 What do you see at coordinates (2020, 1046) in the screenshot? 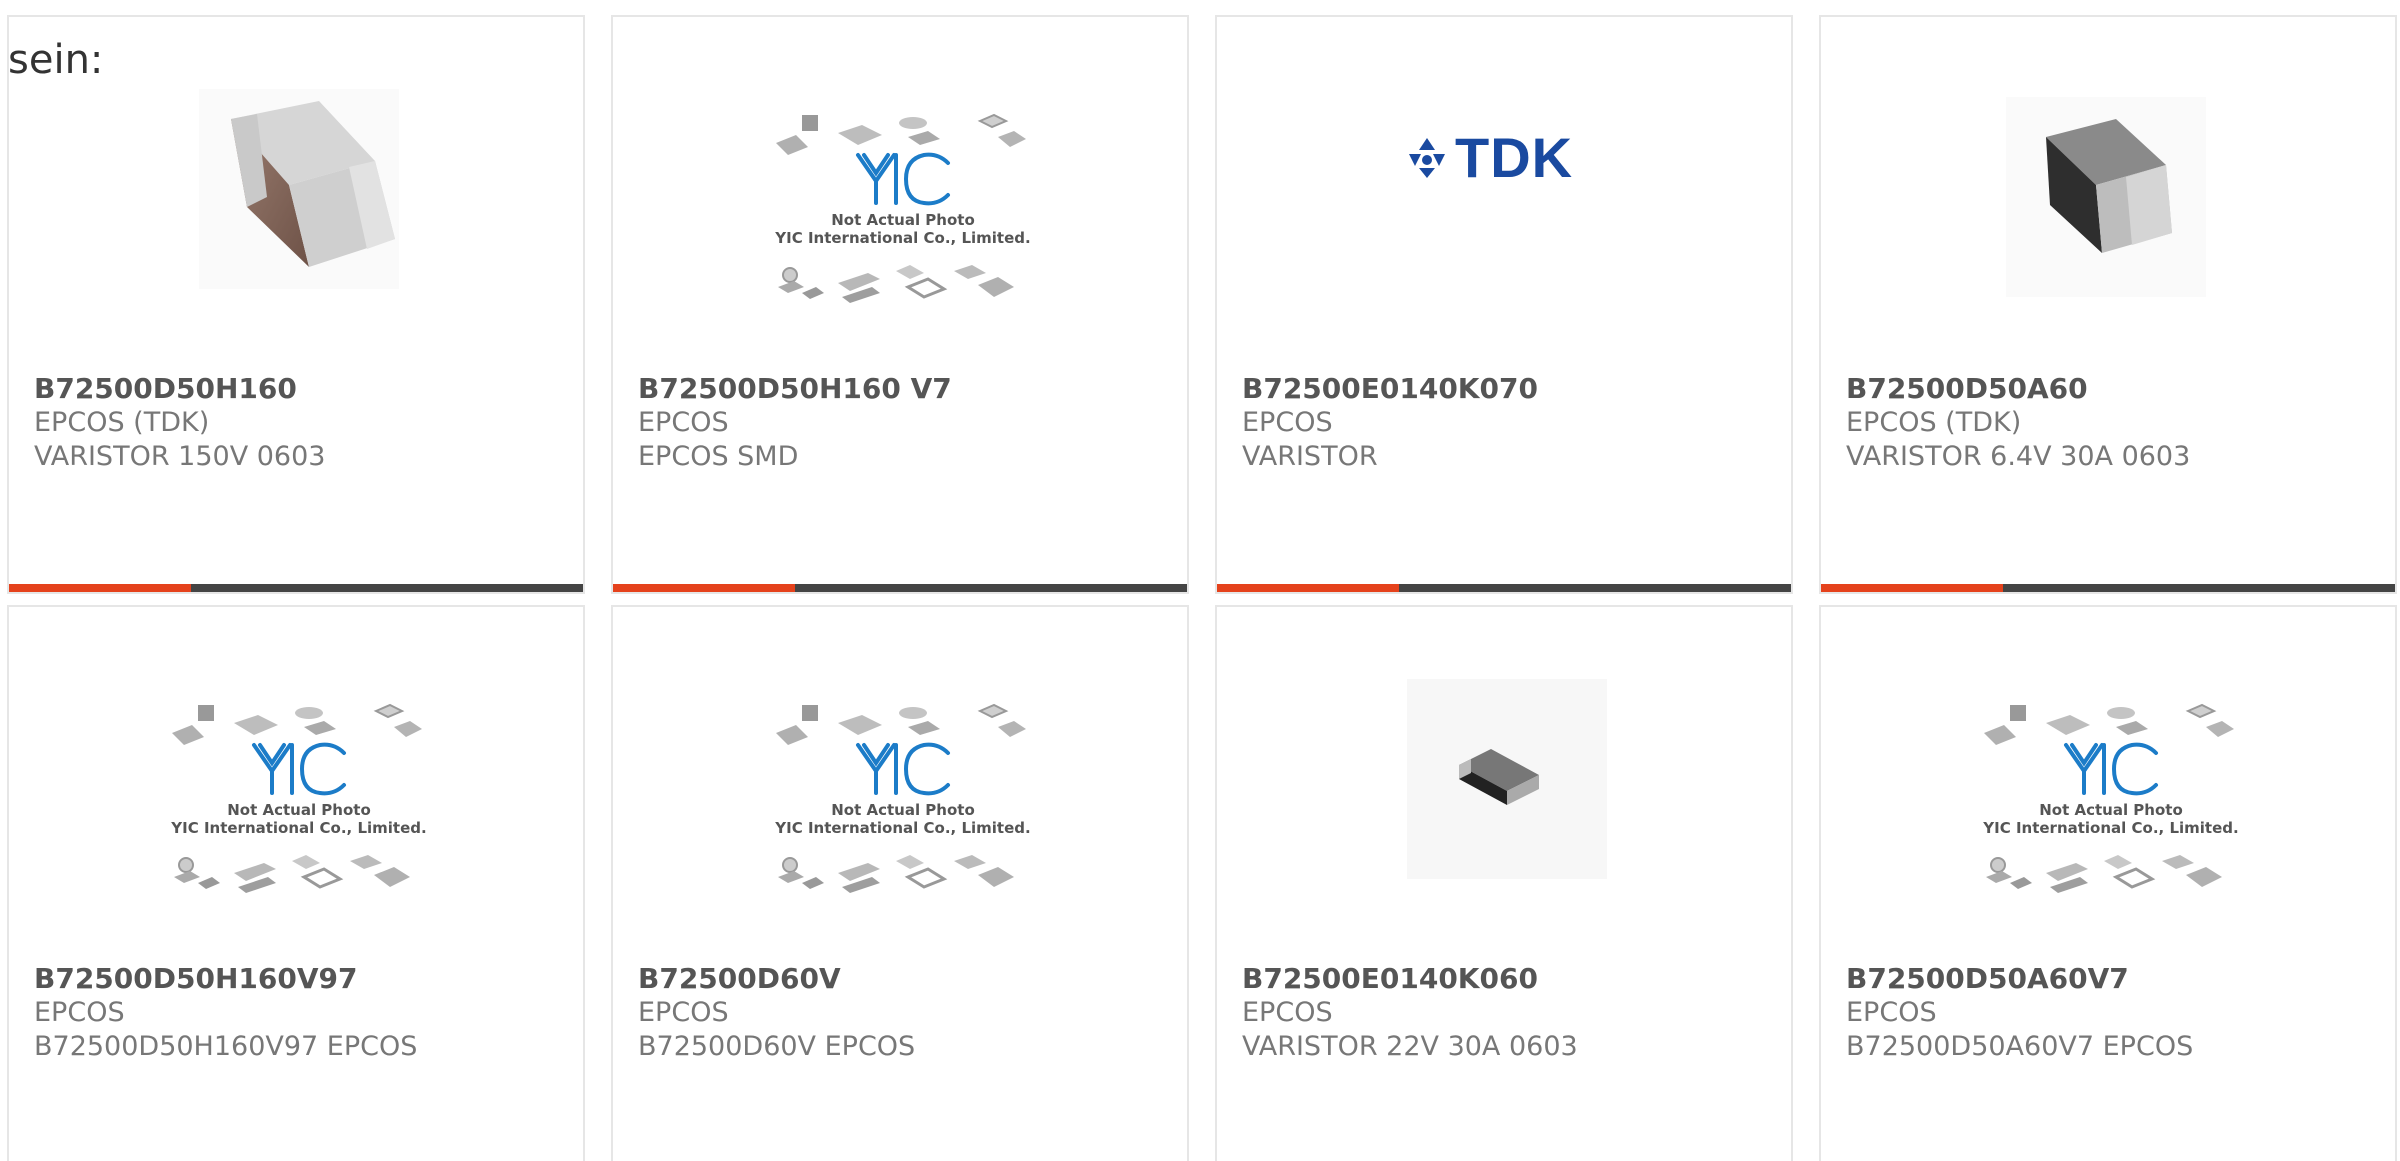
I see `product-description: B72500D50A60V7 EPCOS` at bounding box center [2020, 1046].